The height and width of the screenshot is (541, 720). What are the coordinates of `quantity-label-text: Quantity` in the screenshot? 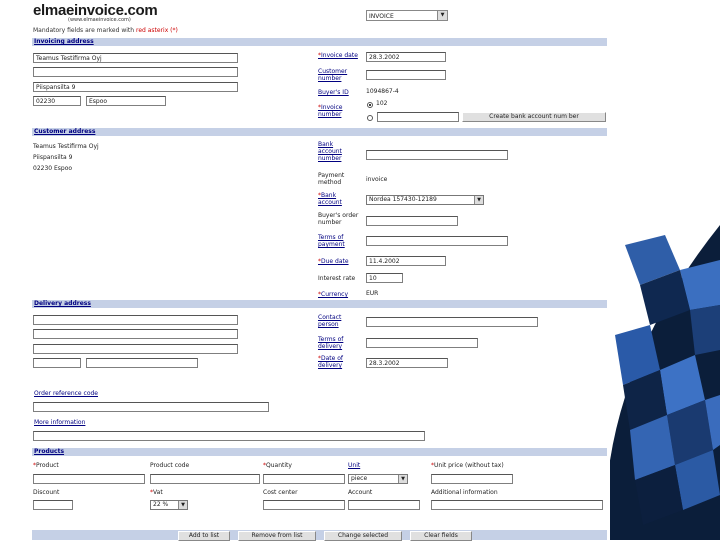 It's located at (279, 465).